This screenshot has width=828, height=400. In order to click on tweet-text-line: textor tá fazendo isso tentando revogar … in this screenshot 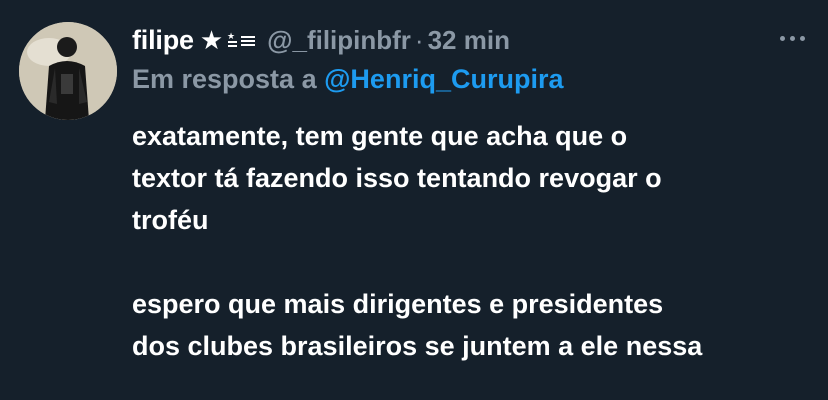, I will do `click(397, 178)`.